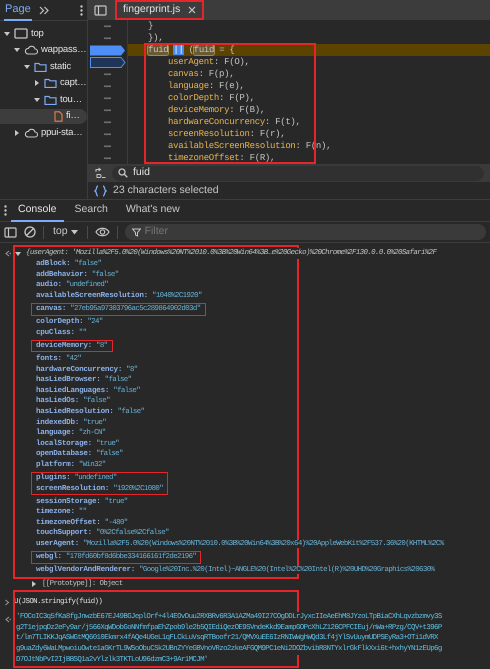  Describe the element at coordinates (43, 34) in the screenshot. I see `tree-item: top` at that location.